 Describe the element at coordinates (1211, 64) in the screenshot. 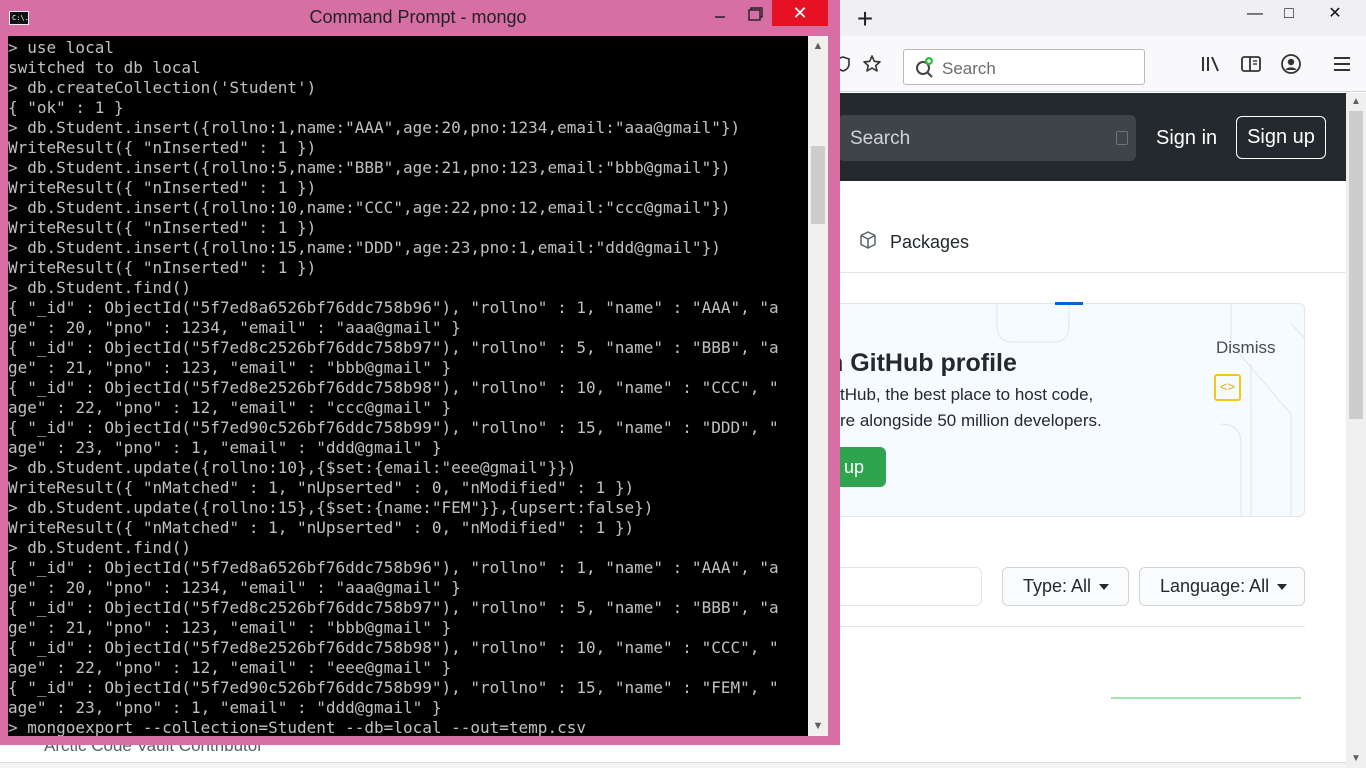

I see `library-icon` at that location.